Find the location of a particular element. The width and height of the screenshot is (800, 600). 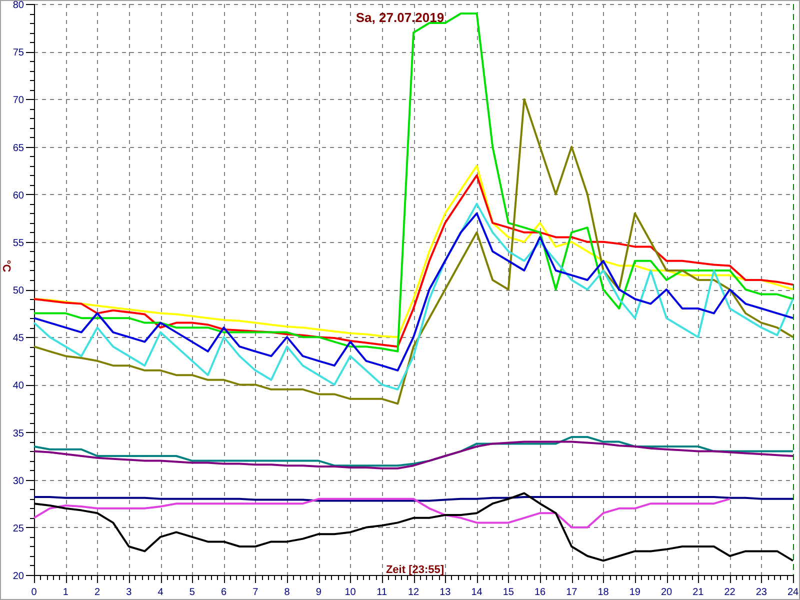

axis-tick-label: 2 is located at coordinates (97, 592).